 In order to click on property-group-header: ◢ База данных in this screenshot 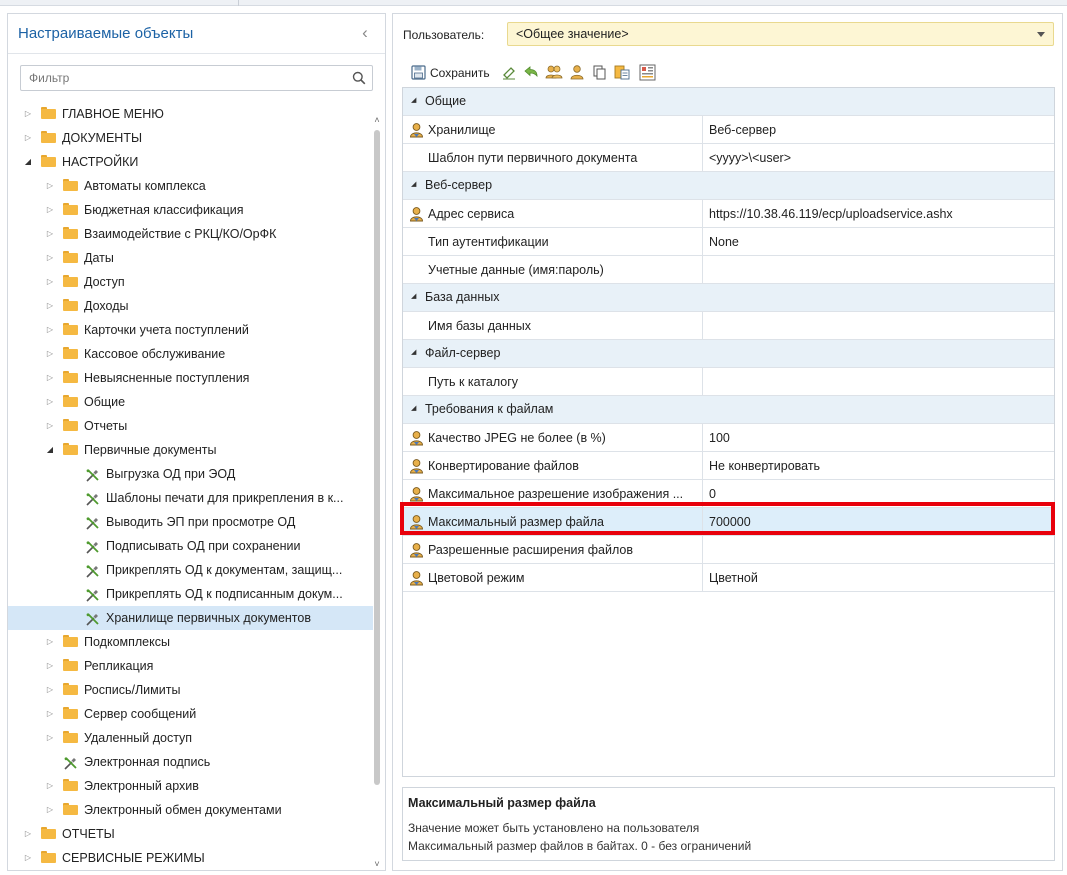, I will do `click(728, 298)`.